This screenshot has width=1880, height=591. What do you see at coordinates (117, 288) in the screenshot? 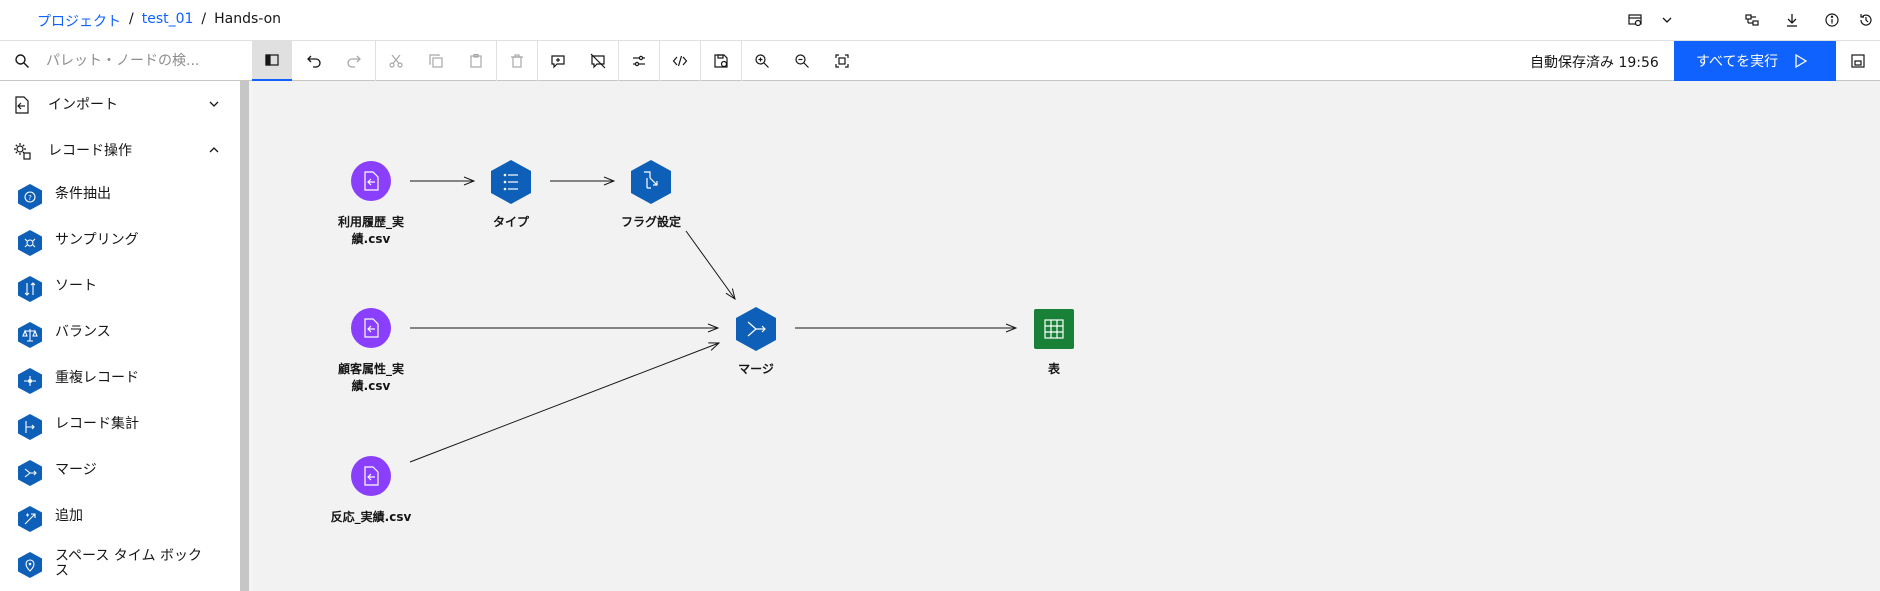
I see `palette-item-sort: ソート` at bounding box center [117, 288].